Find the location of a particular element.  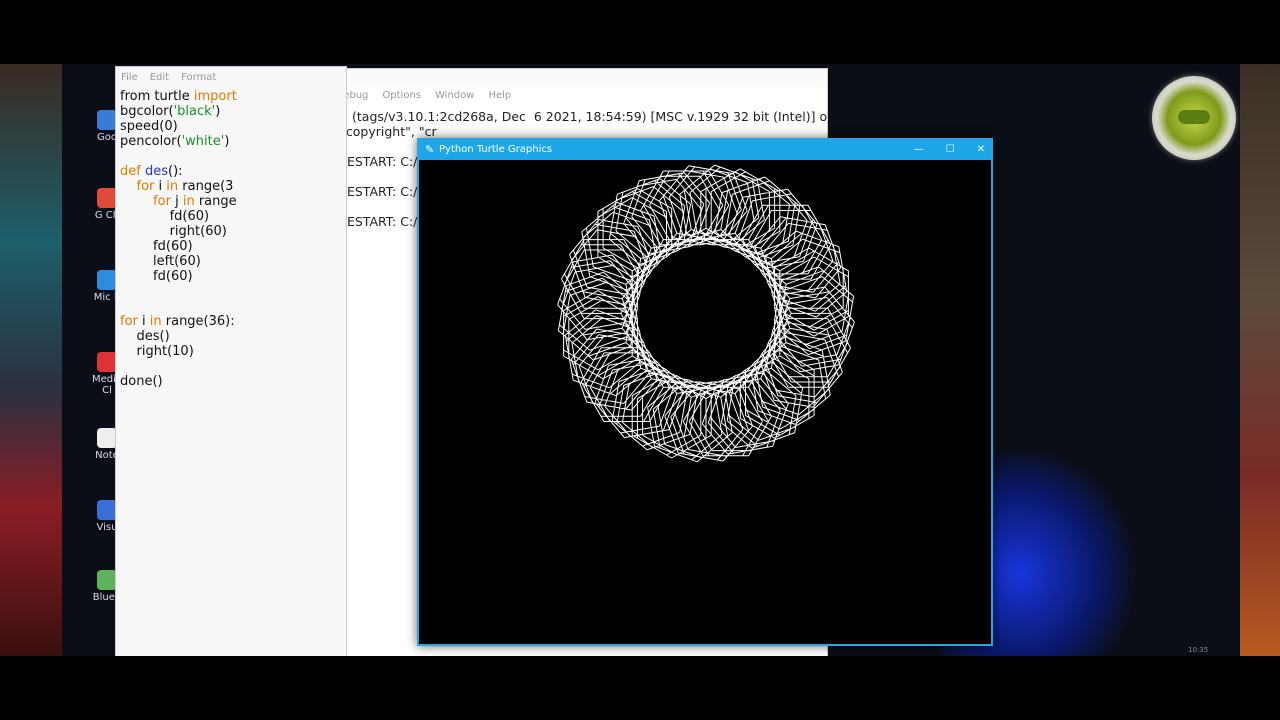

feather-icon: ✎ is located at coordinates (430, 149).